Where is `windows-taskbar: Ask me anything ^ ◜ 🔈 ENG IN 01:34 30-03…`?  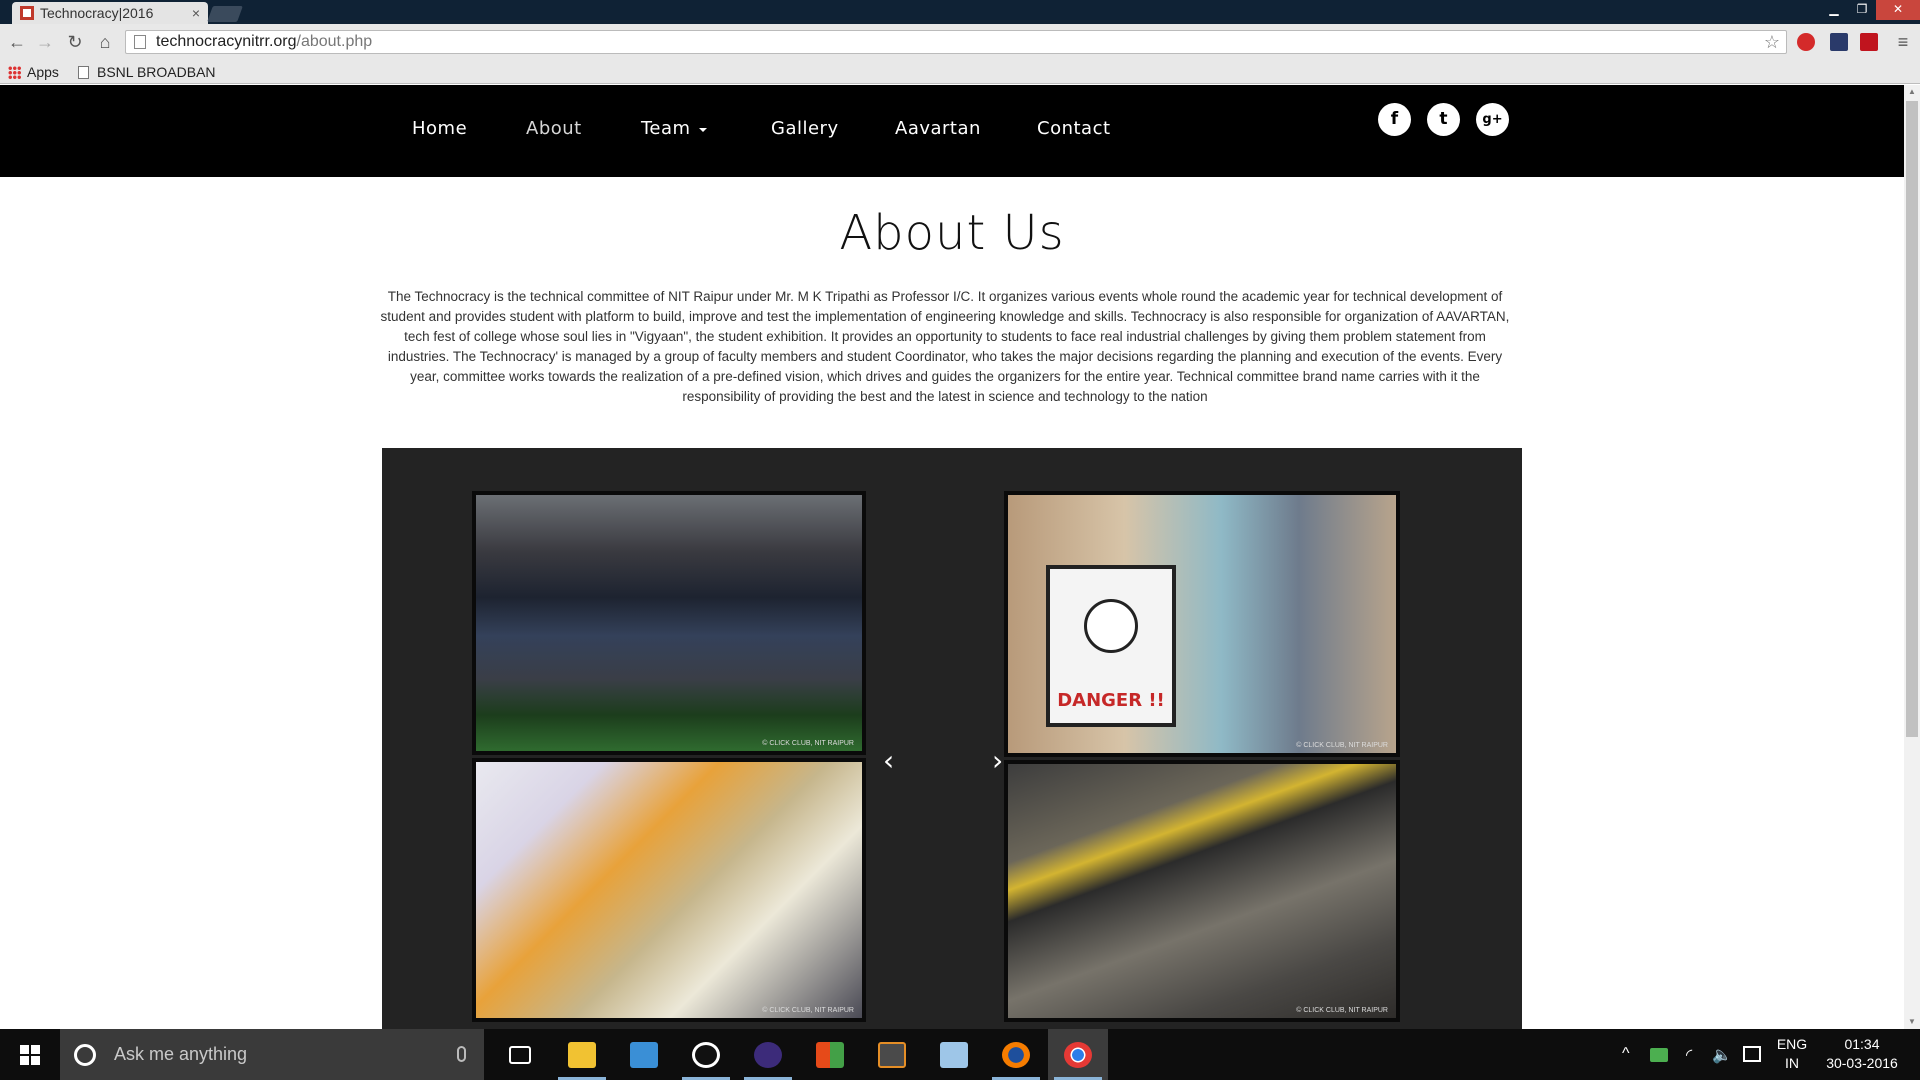 windows-taskbar: Ask me anything ^ ◜ 🔈 ENG IN 01:34 30-03… is located at coordinates (960, 1054).